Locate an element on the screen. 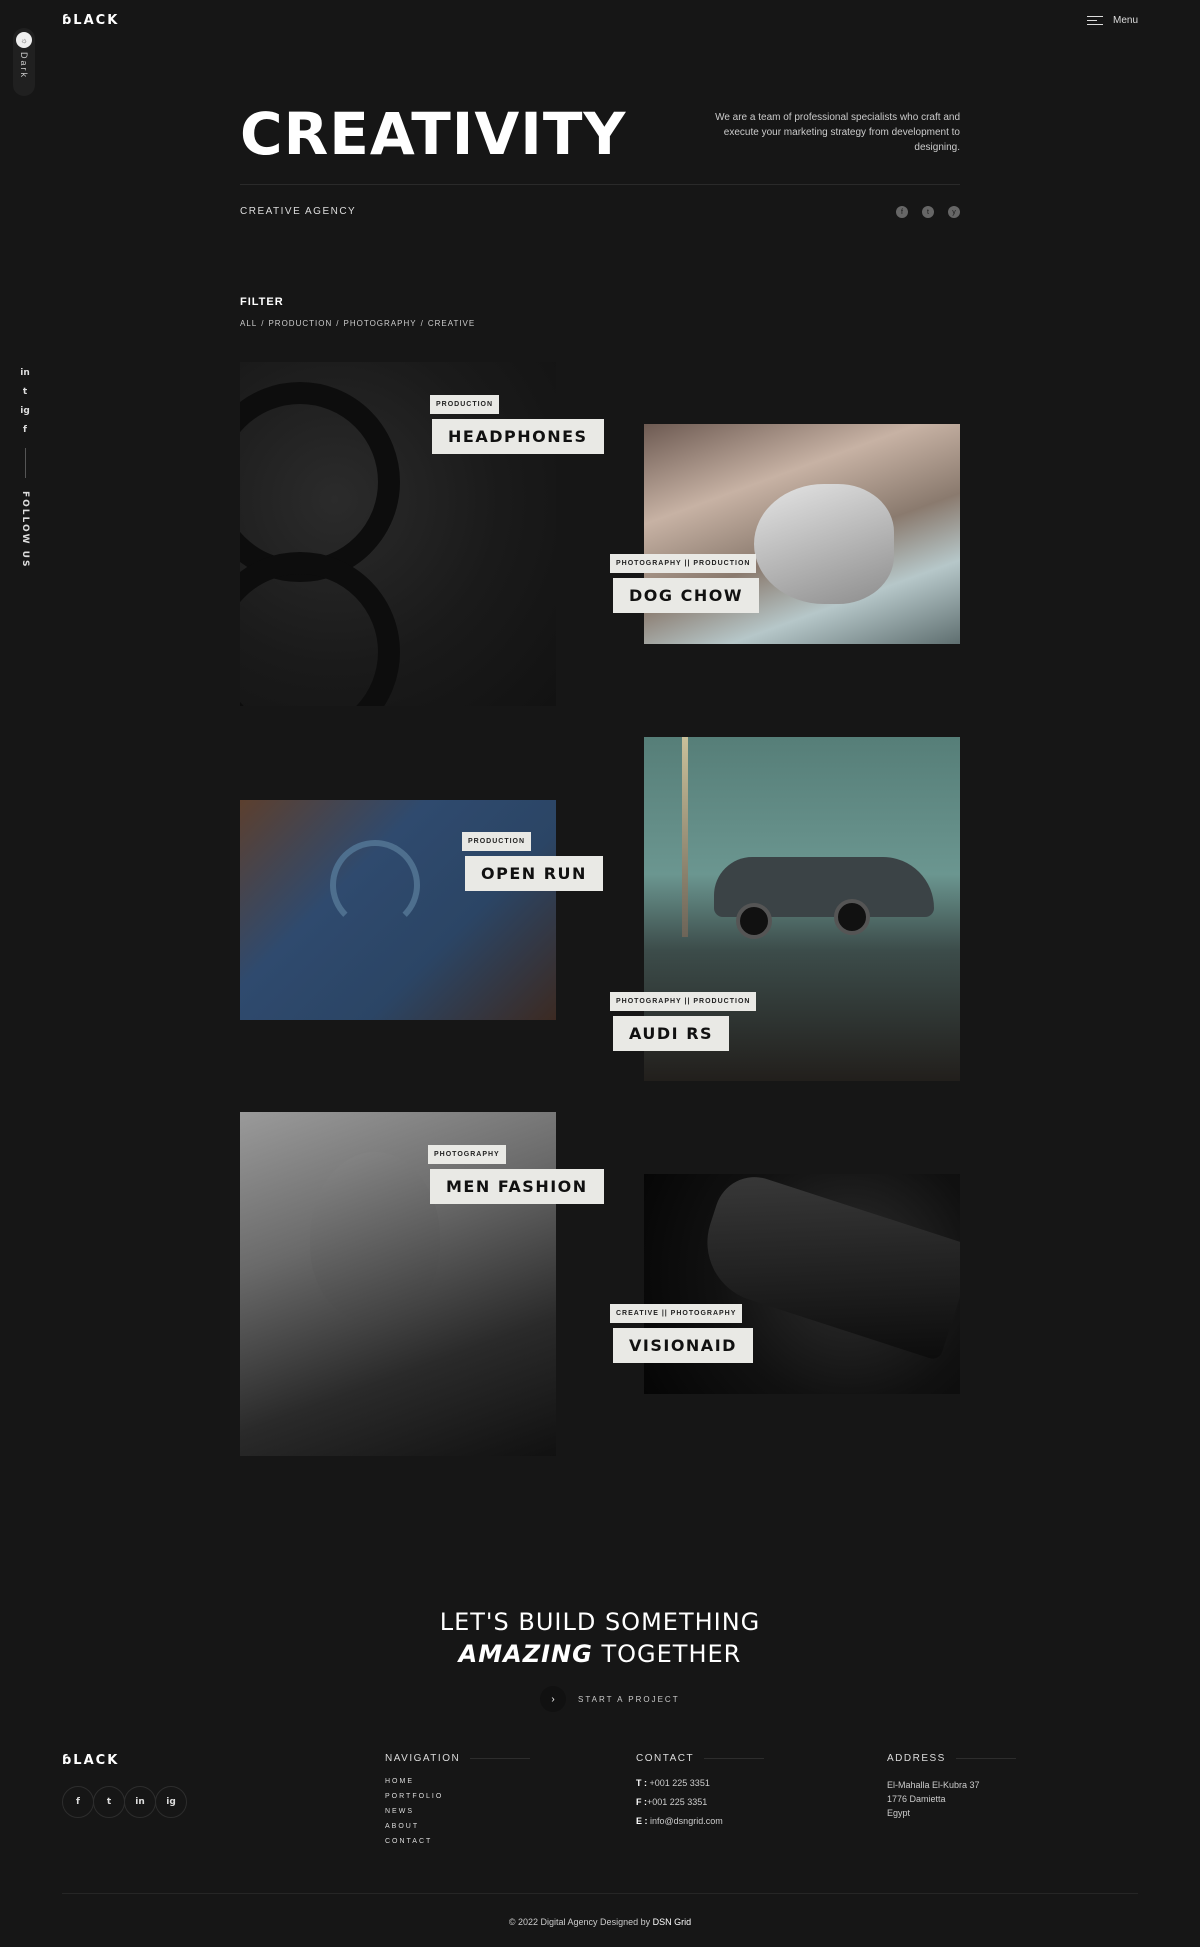 The image size is (1200, 1947). footer-social-links: f t in ig is located at coordinates (124, 1802).